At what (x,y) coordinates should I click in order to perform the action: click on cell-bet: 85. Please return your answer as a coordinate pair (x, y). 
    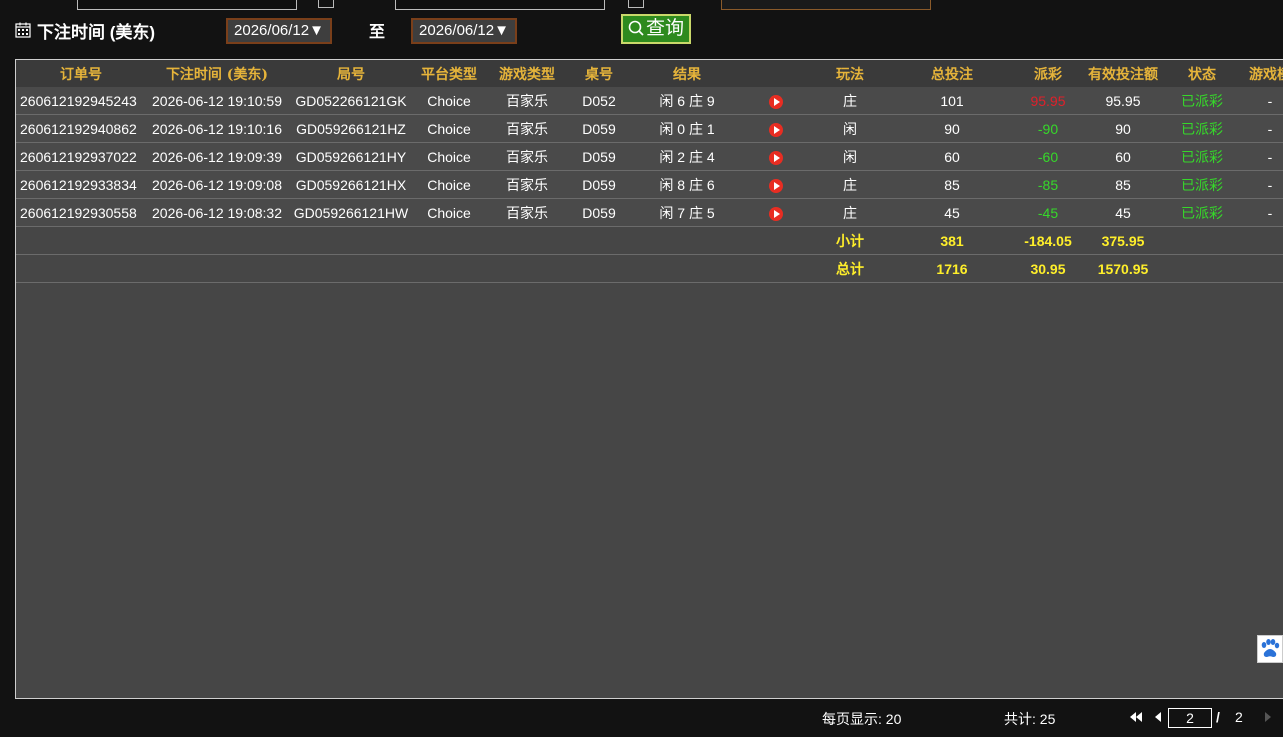
    Looking at the image, I should click on (952, 184).